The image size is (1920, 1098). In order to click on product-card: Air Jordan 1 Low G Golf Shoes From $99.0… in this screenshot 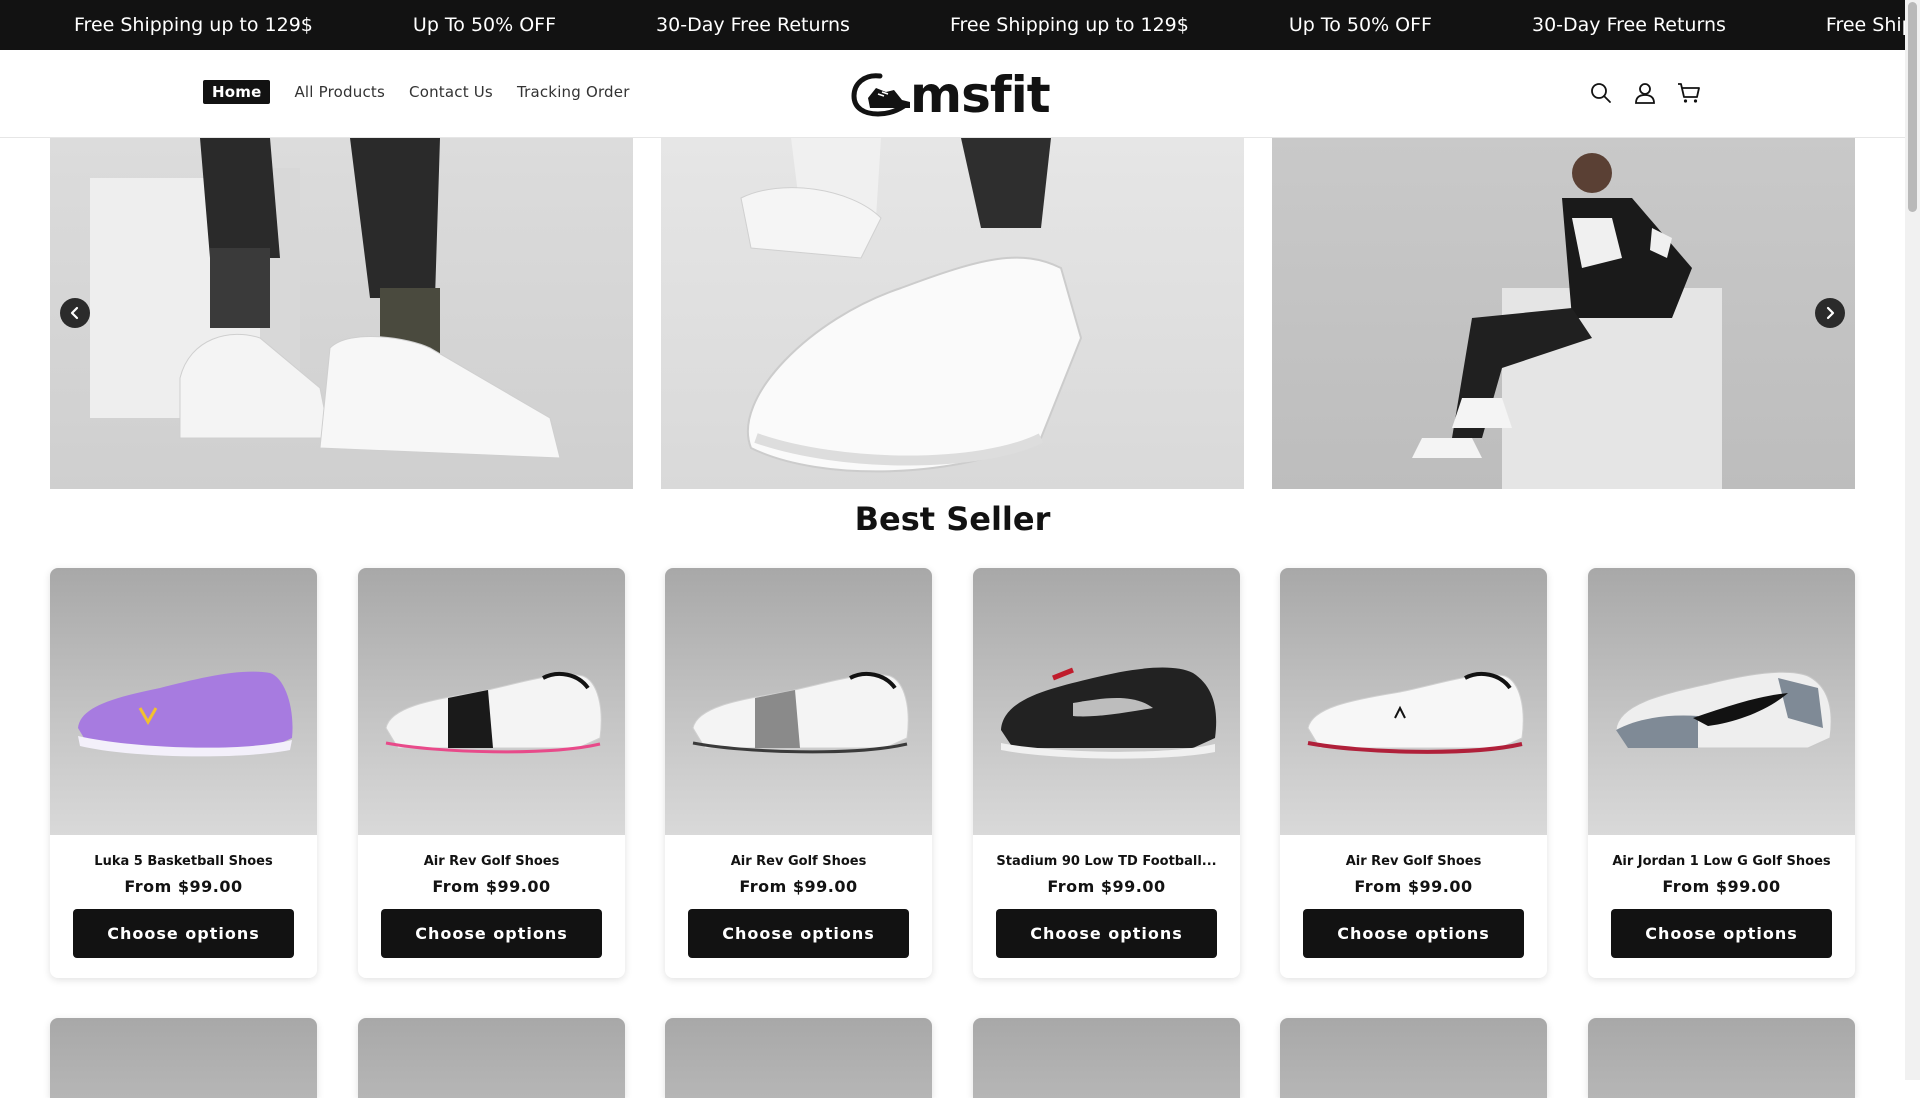, I will do `click(1721, 773)`.